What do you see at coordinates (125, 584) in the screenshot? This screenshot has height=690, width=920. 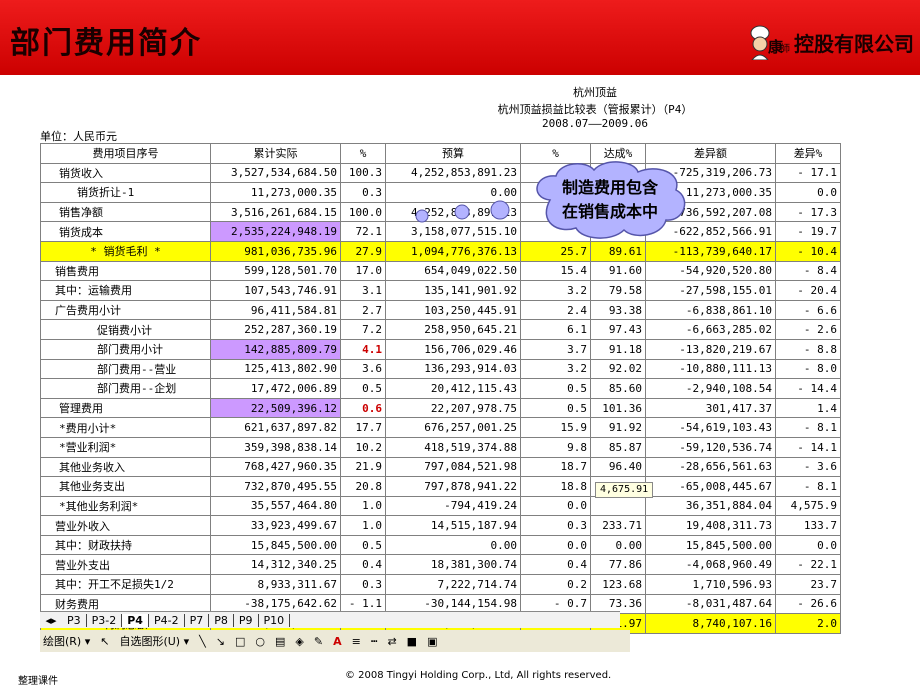 I see `table-cell: 其中：开工不足损失1/2` at bounding box center [125, 584].